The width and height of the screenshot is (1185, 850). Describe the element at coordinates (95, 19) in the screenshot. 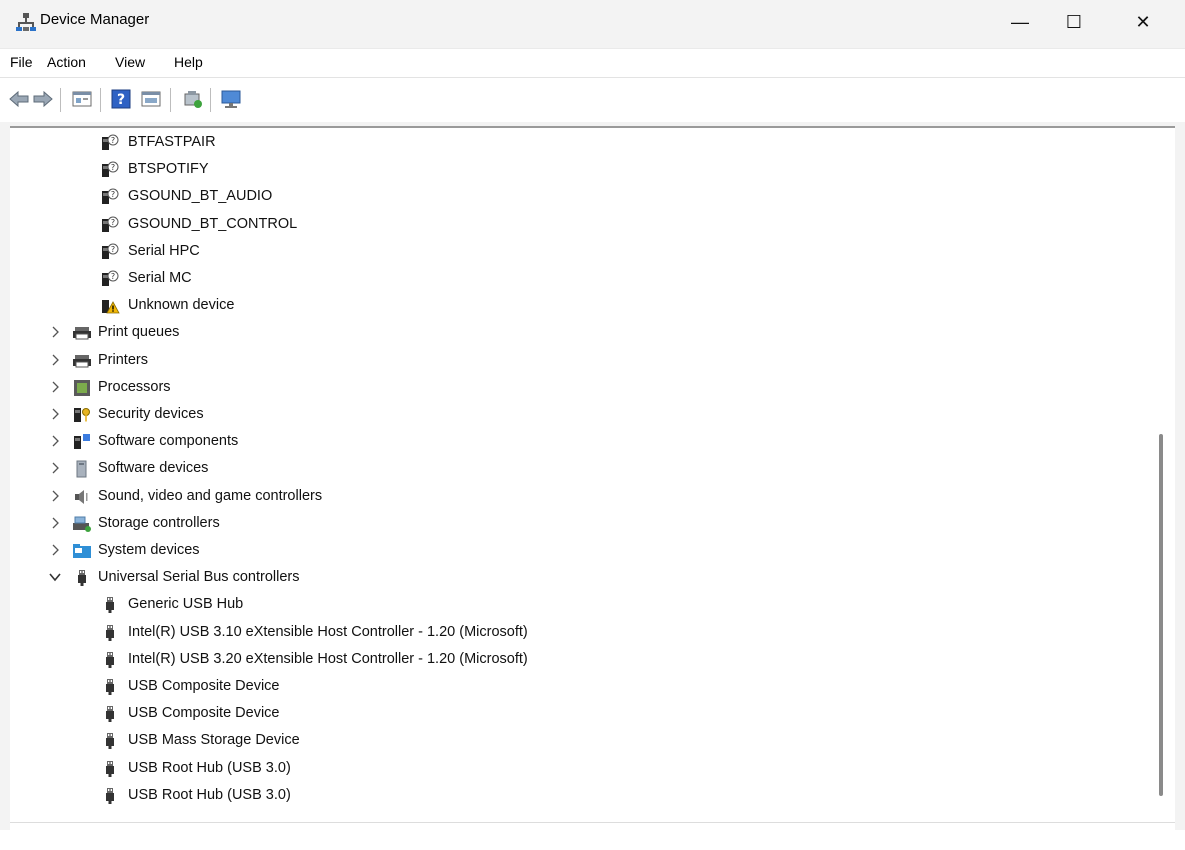

I see `window-title: Device Manager` at that location.